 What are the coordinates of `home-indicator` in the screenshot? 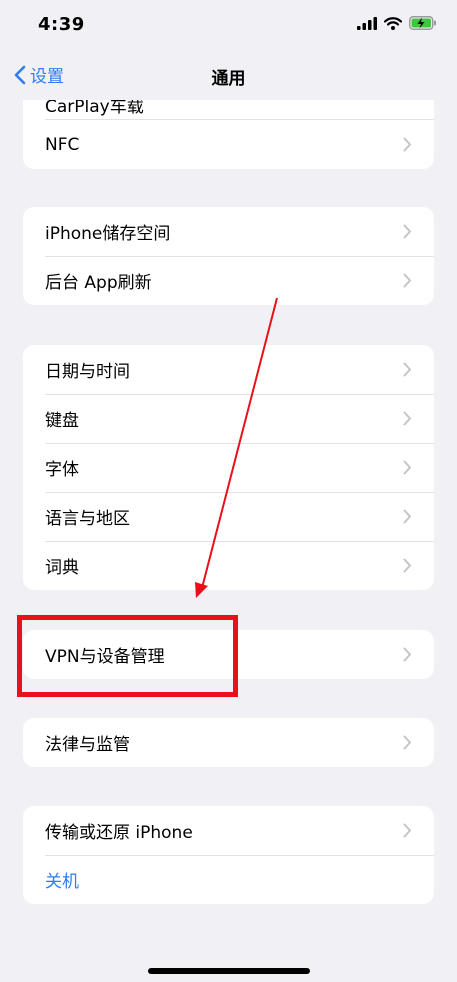 It's located at (229, 971).